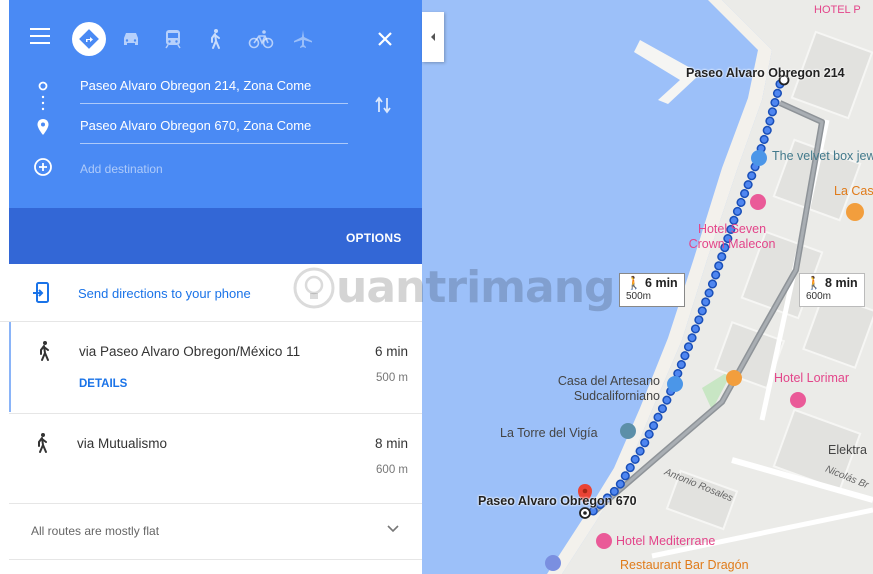 This screenshot has height=574, width=873. I want to click on route-duration: 6 min, so click(391, 351).